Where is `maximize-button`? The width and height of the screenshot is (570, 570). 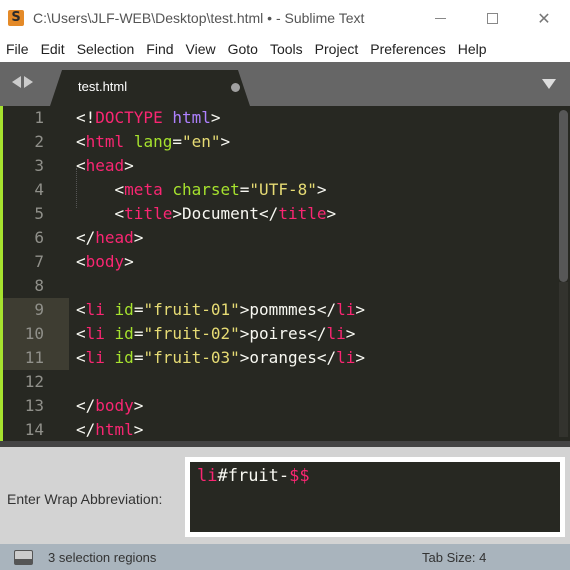
maximize-button is located at coordinates (492, 18).